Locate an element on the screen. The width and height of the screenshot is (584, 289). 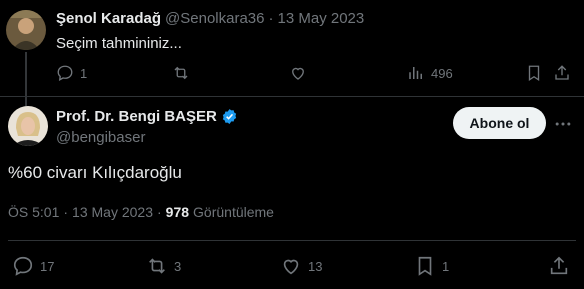
more-icon is located at coordinates (563, 124).